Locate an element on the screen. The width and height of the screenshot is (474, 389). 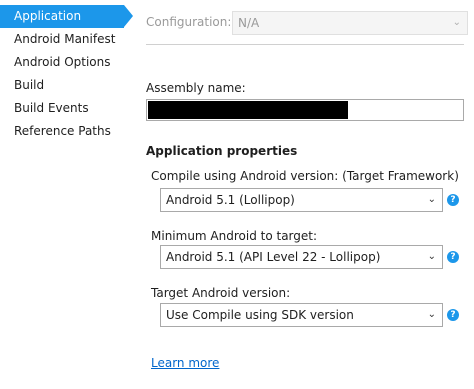
sidebar-item-android-manifest: Android Manifest is located at coordinates (66, 39).